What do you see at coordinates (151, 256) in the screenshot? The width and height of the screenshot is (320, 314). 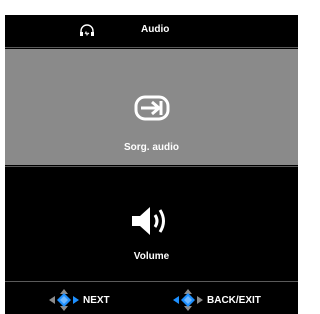 I see `menu-item-label: Volume` at bounding box center [151, 256].